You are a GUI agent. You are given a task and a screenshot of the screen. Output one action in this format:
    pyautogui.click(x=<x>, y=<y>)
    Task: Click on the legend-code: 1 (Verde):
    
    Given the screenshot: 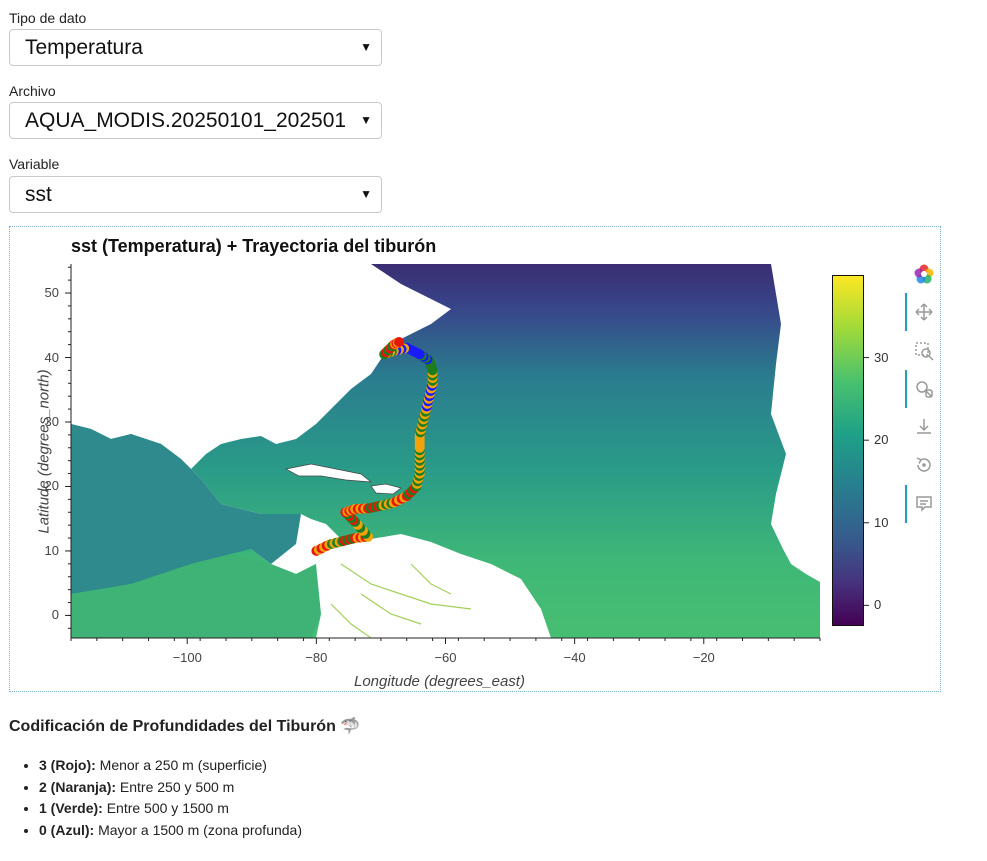 What is the action you would take?
    pyautogui.click(x=71, y=808)
    